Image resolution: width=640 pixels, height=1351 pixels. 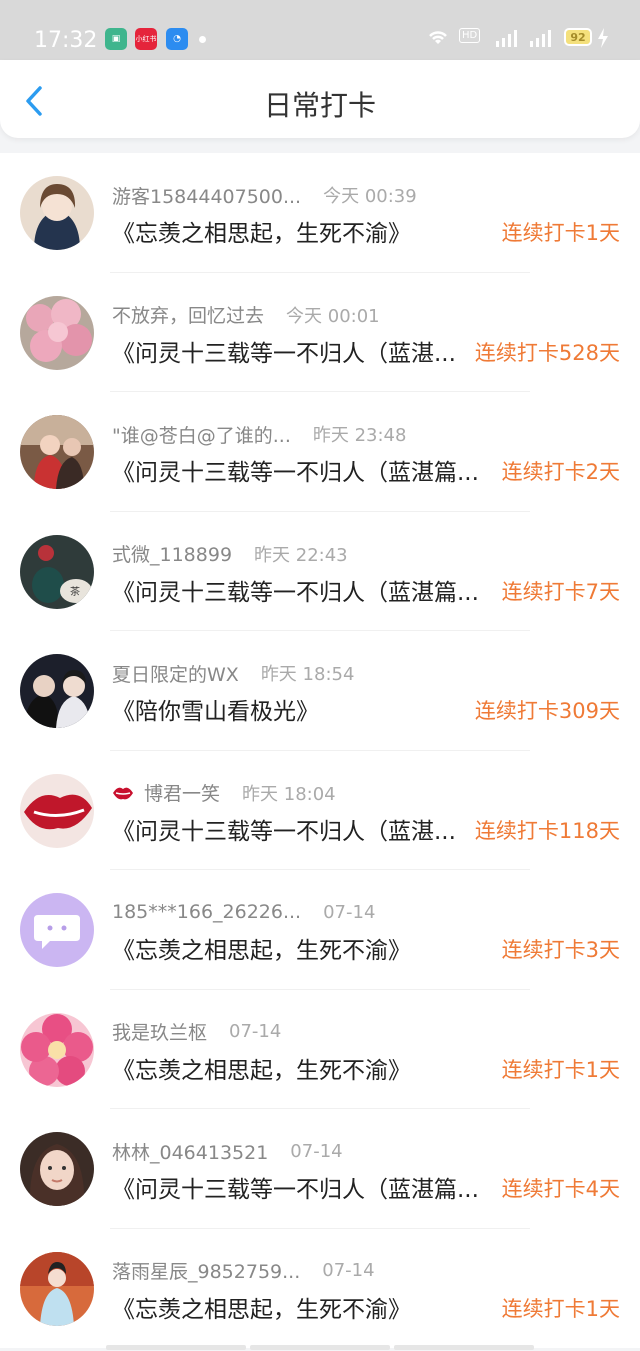 I want to click on timestamp: 昨天 18:54, so click(x=307, y=674).